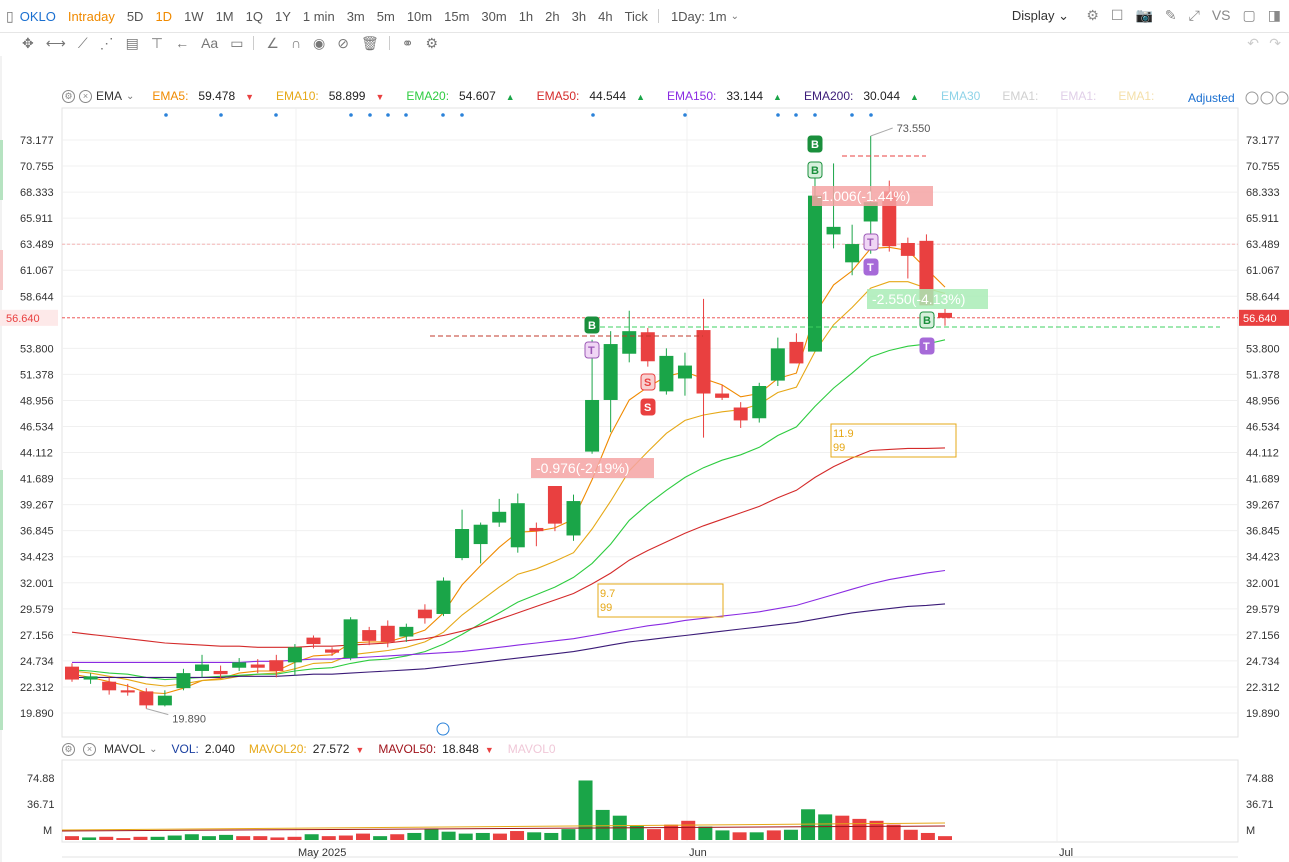  What do you see at coordinates (37, 193) in the screenshot?
I see `price-tick-label-left: 68.333` at bounding box center [37, 193].